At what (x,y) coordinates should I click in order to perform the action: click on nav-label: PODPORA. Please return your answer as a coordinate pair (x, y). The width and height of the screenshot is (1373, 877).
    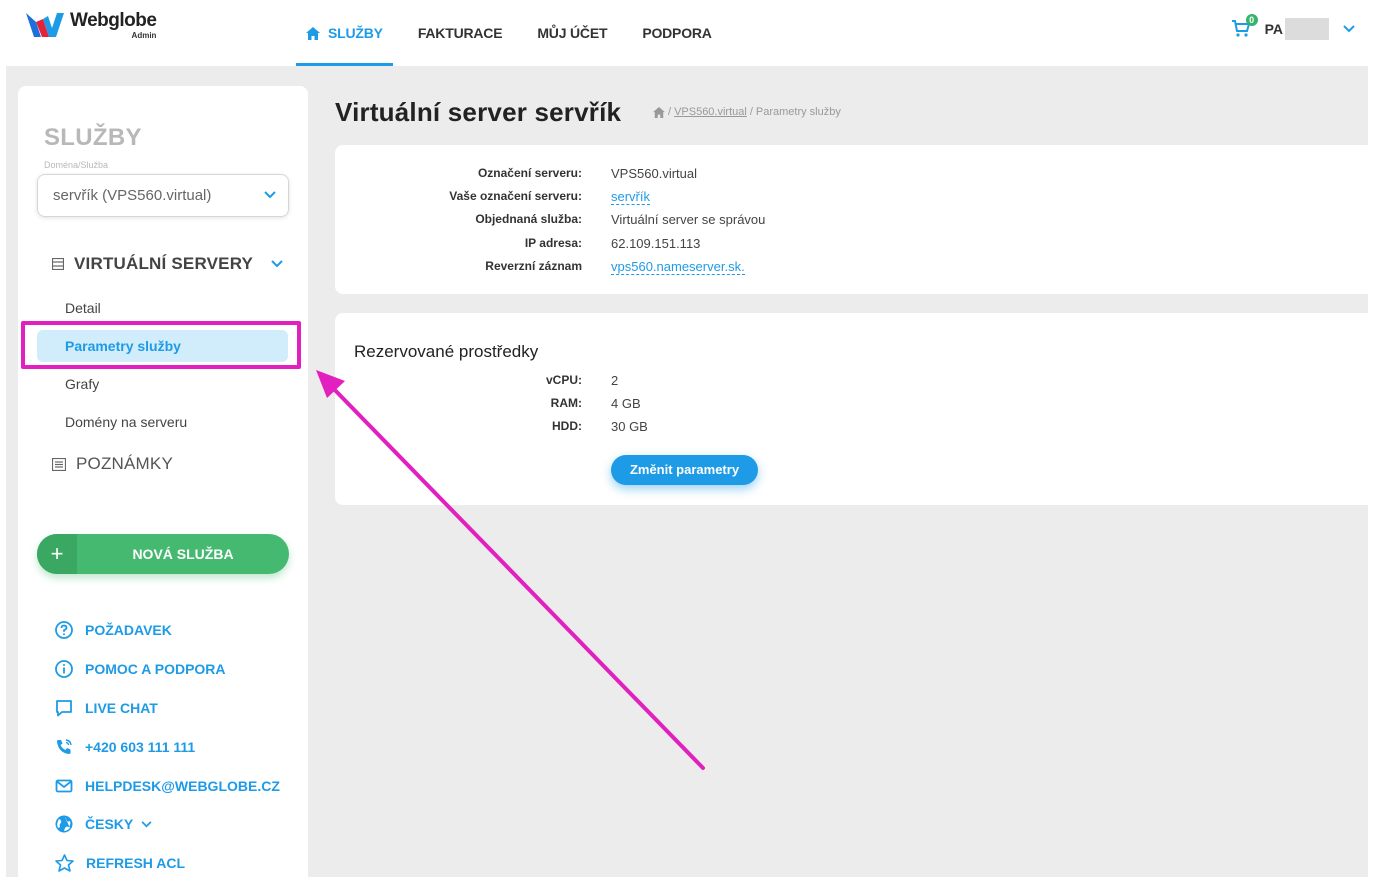
    Looking at the image, I should click on (677, 33).